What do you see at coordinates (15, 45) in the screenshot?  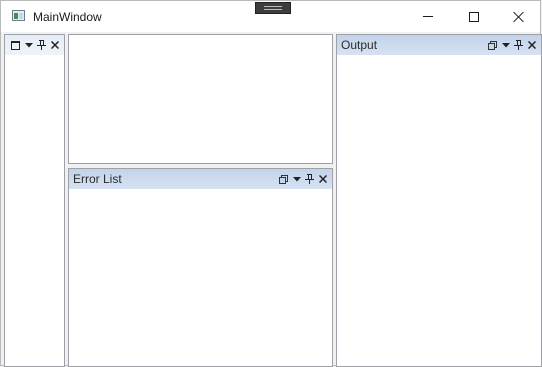 I see `window-position-icon` at bounding box center [15, 45].